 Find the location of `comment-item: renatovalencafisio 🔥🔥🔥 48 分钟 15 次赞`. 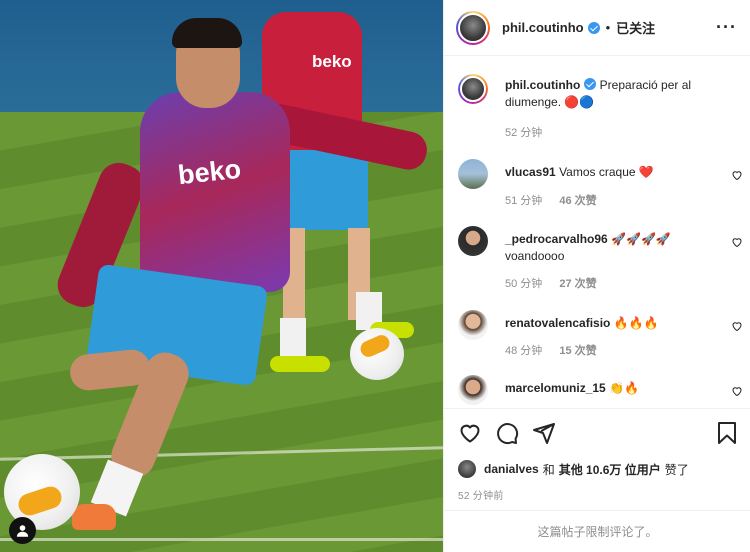

comment-item: renatovalencafisio 🔥🔥🔥 48 分钟 15 次赞 is located at coordinates (600, 336).